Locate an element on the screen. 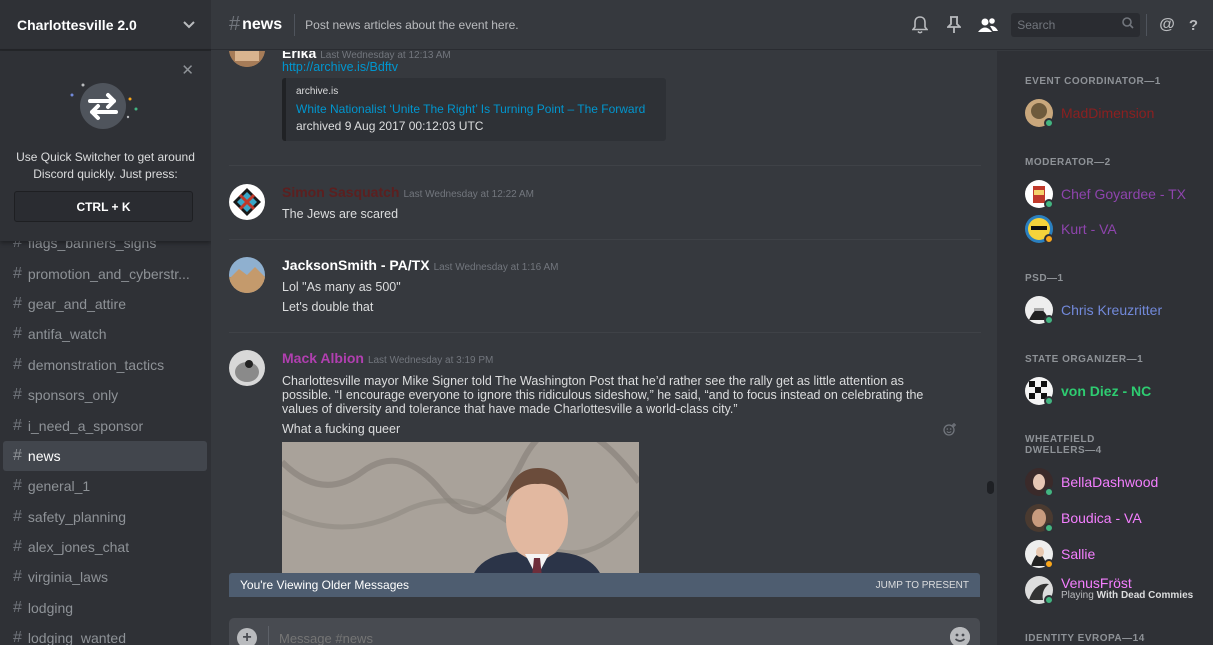  chevron-down-icon is located at coordinates (189, 25).